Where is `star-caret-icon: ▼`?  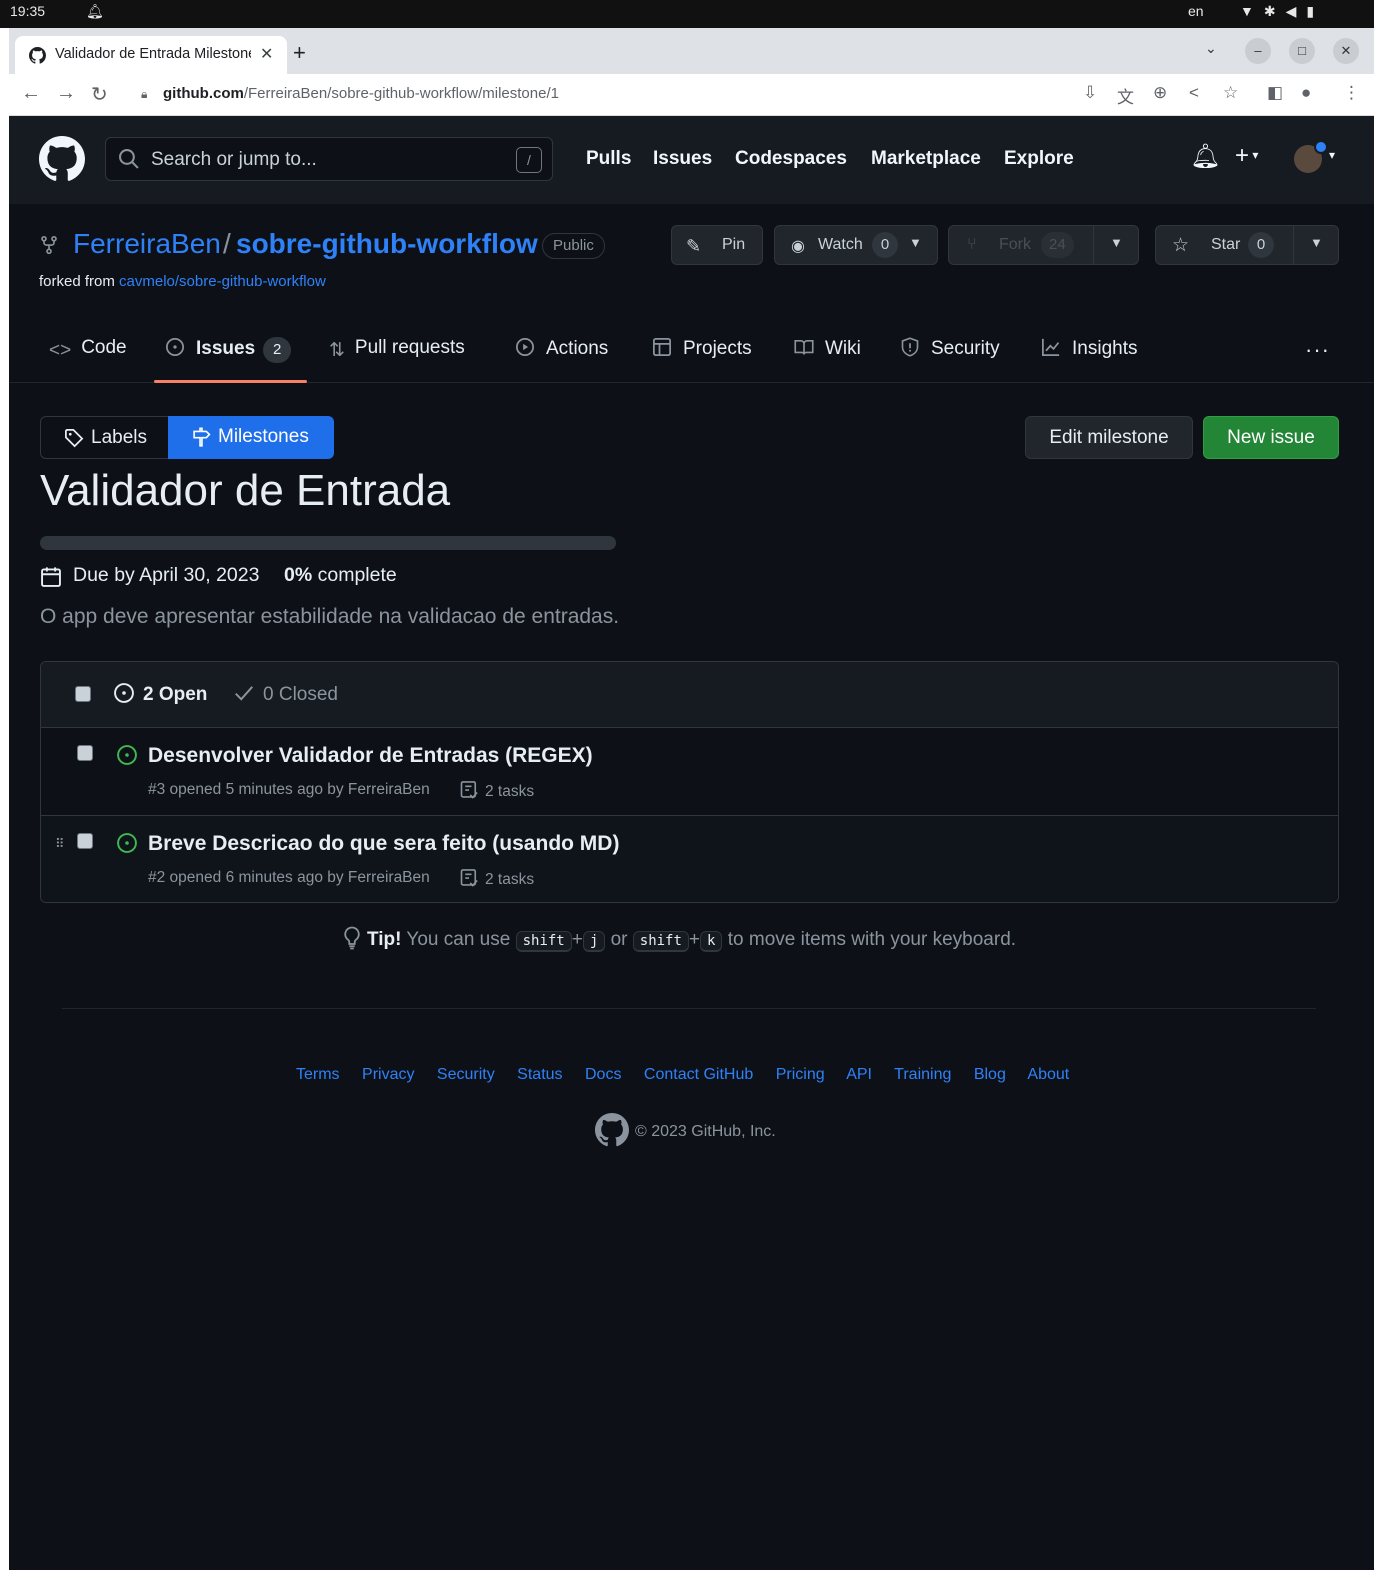 star-caret-icon: ▼ is located at coordinates (1316, 242).